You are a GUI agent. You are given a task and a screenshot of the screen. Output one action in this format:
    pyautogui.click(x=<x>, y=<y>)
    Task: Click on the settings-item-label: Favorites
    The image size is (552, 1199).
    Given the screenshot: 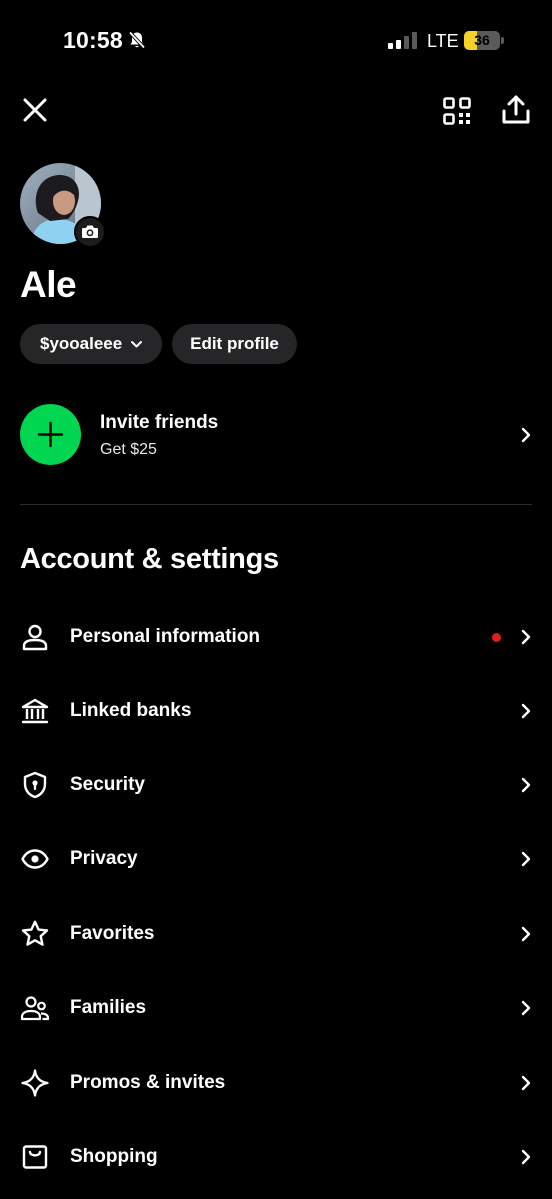 What is the action you would take?
    pyautogui.click(x=112, y=933)
    